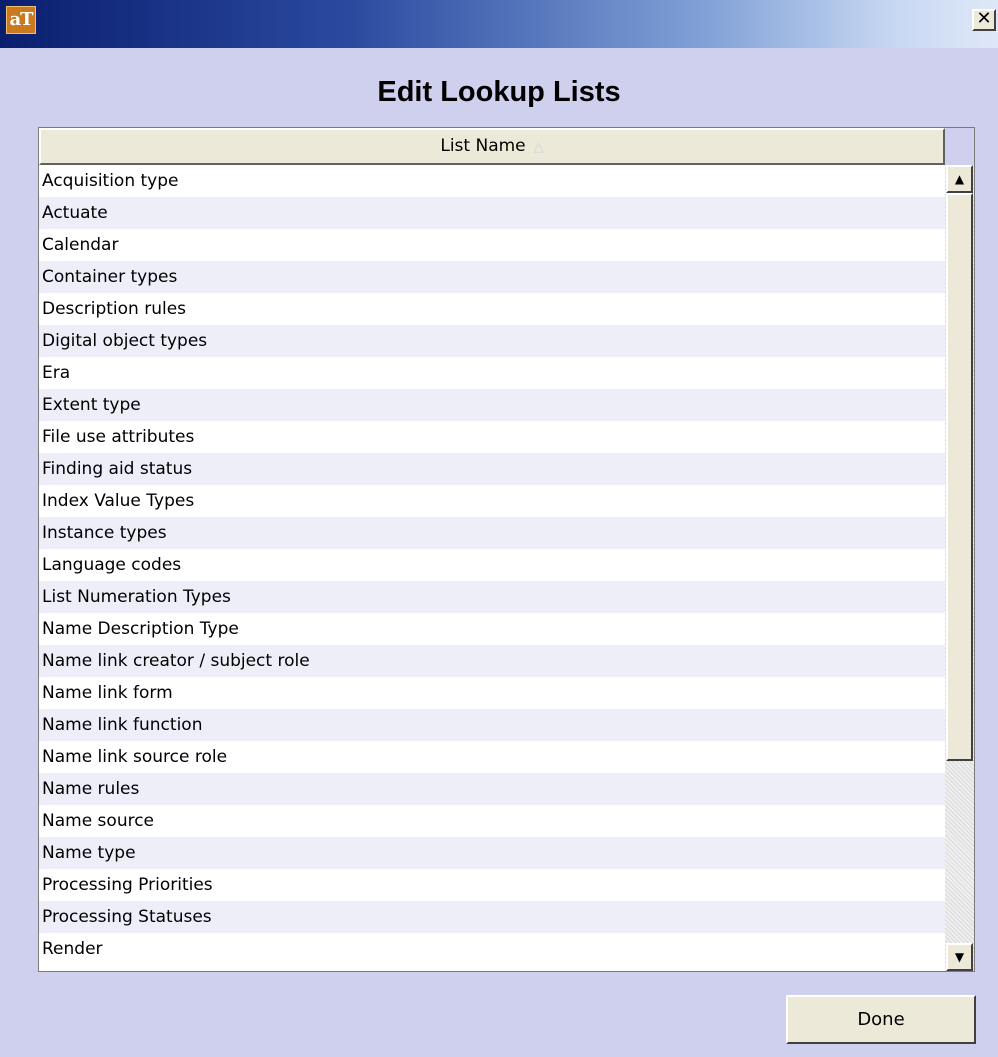 The height and width of the screenshot is (1057, 998). What do you see at coordinates (483, 146) in the screenshot?
I see `column-header-label: List Name` at bounding box center [483, 146].